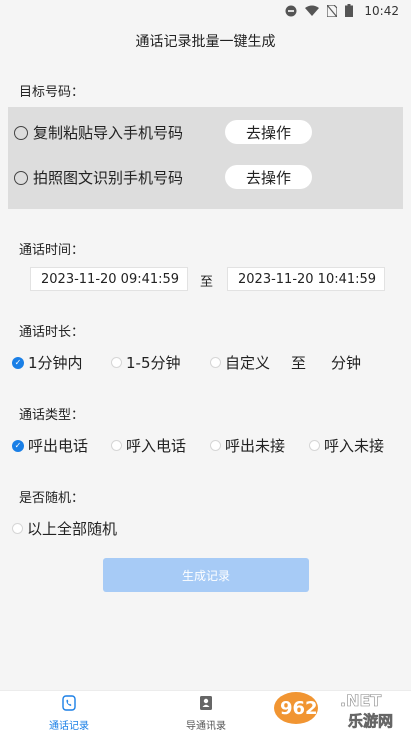  What do you see at coordinates (108, 178) in the screenshot?
I see `import-option-label: 拍照图文识别手机号码` at bounding box center [108, 178].